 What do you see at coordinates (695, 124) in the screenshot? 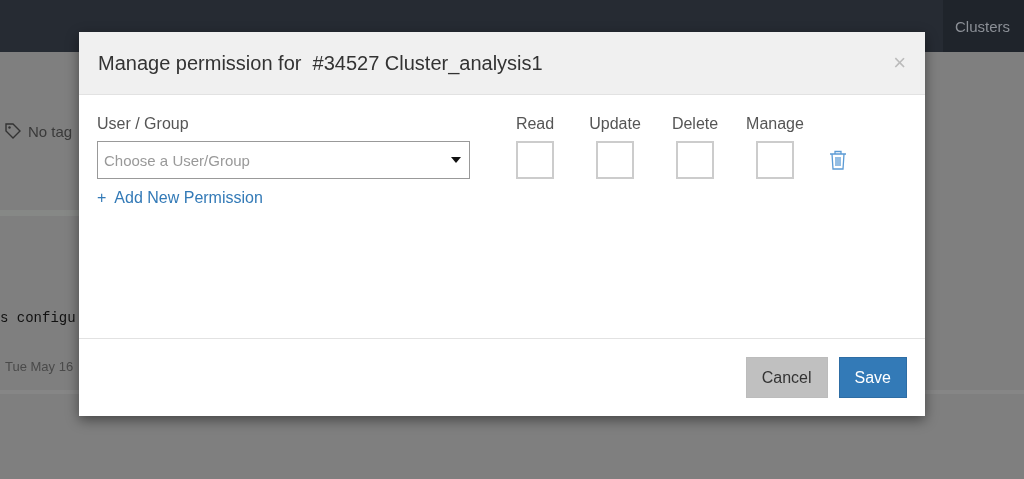
I see `column-header: Delete` at bounding box center [695, 124].